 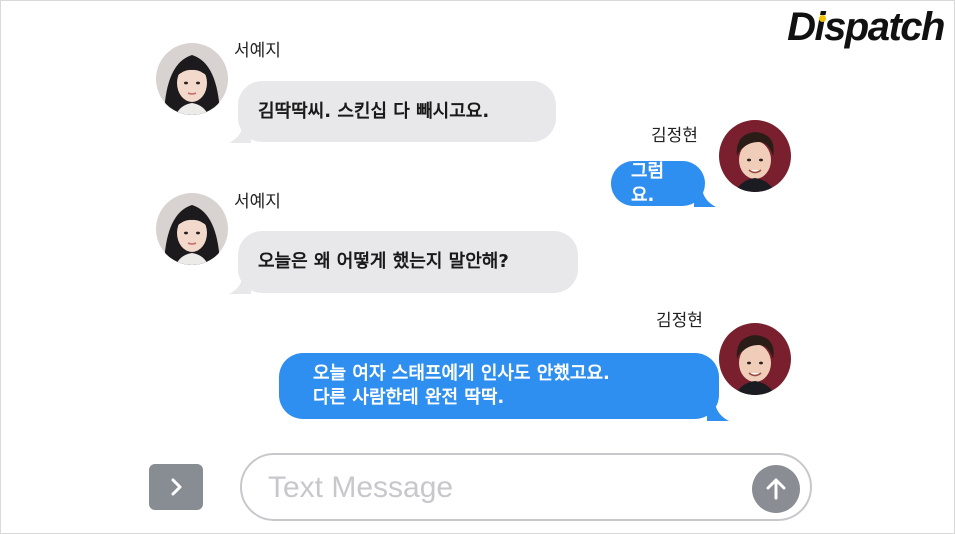 I want to click on message-bubble-incoming: 오늘은 왜 어떻게 했는지 말안해?, so click(x=408, y=262).